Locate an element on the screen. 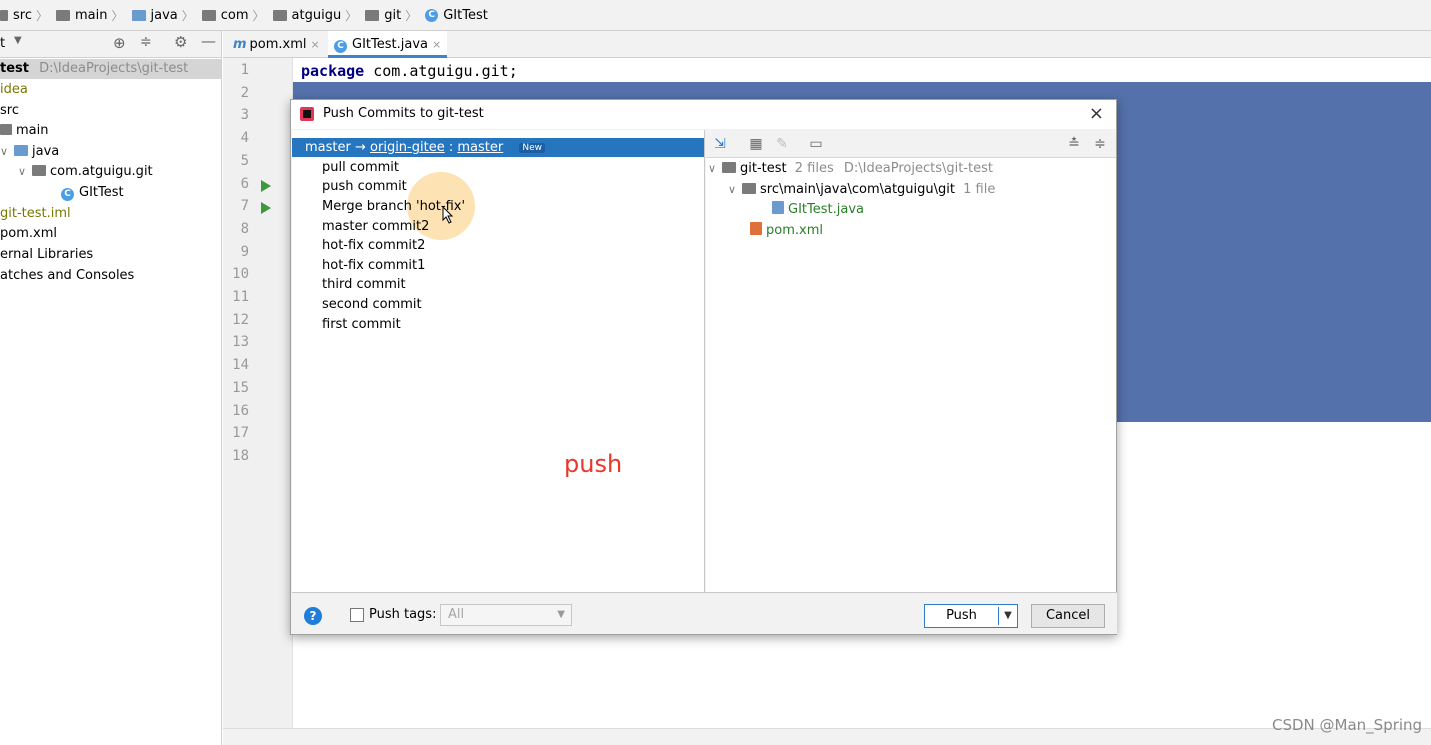  remote-branch-link: master is located at coordinates (480, 147).